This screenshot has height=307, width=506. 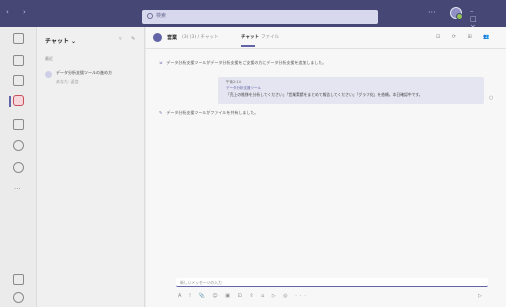 What do you see at coordinates (17, 189) in the screenshot?
I see `more-apps-icon: ···` at bounding box center [17, 189].